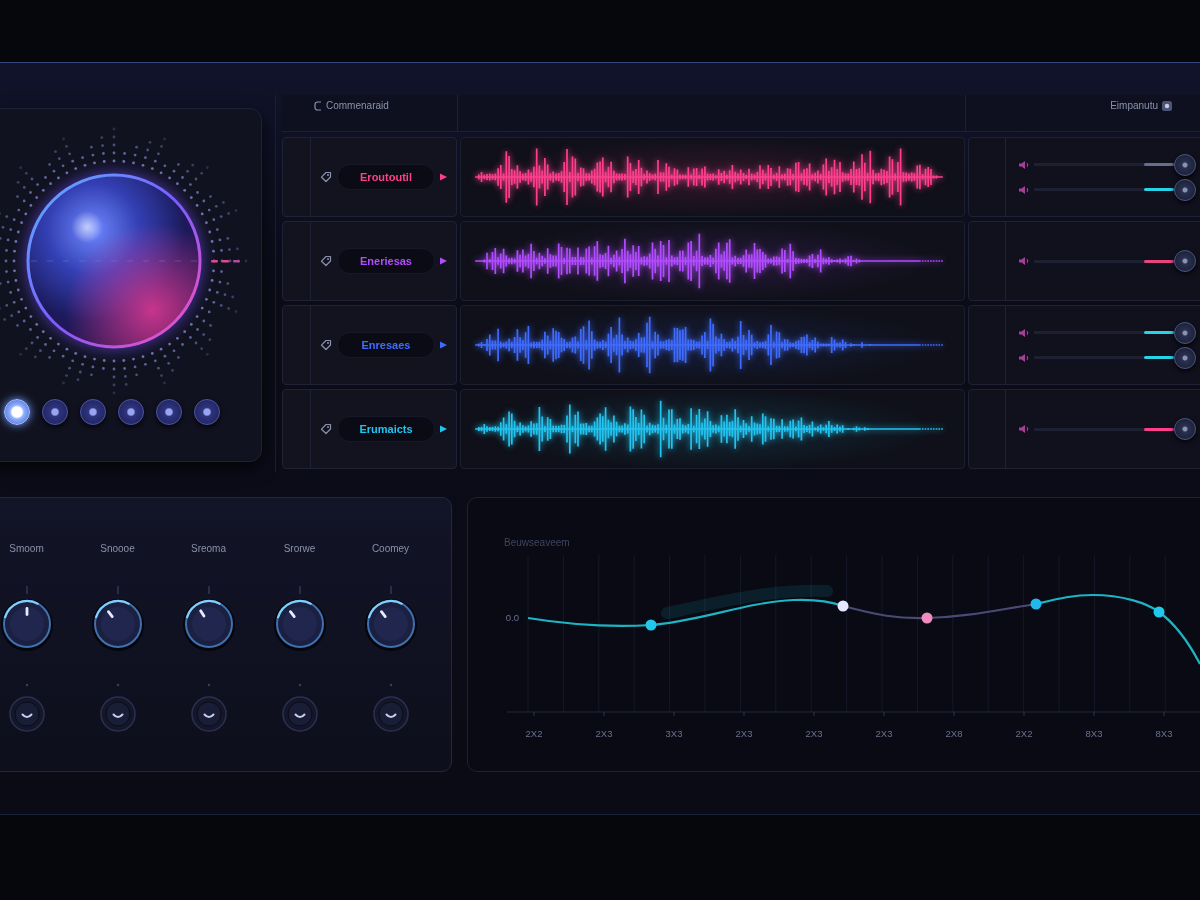 This screenshot has width=1200, height=900. What do you see at coordinates (386, 345) in the screenshot?
I see `track-name-button: Enresaes` at bounding box center [386, 345].